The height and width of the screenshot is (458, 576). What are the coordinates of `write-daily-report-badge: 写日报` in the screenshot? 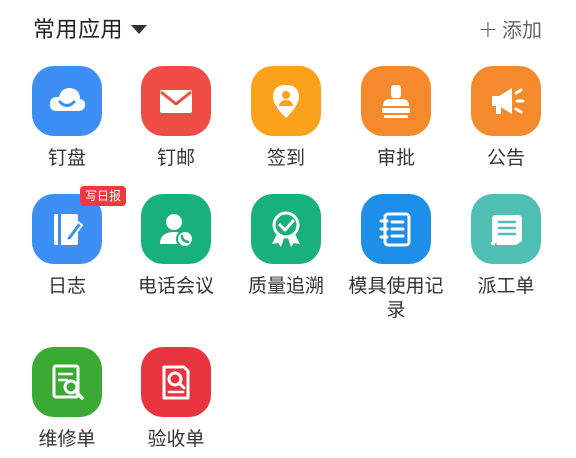 It's located at (102, 196).